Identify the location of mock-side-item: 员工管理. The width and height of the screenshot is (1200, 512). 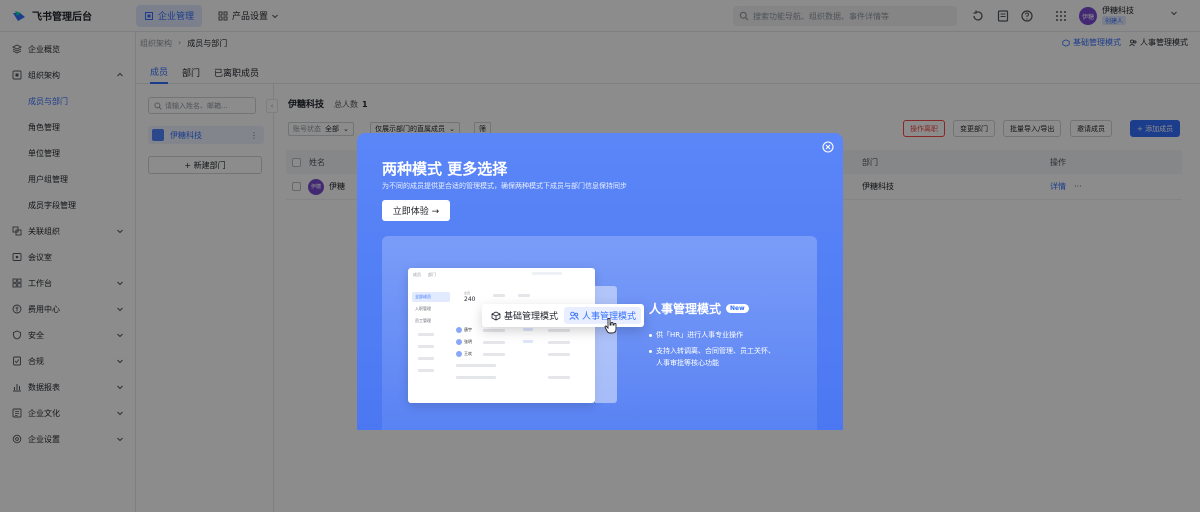
(423, 320).